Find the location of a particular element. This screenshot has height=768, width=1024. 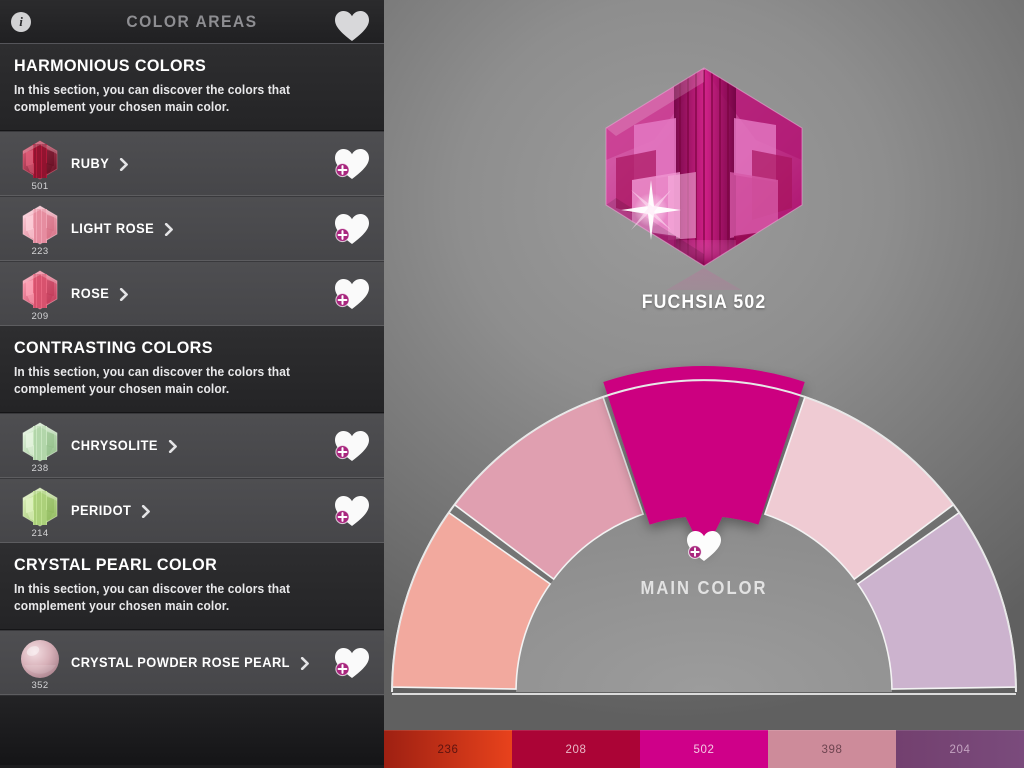

color-name: LIGHT ROSE is located at coordinates (113, 228).